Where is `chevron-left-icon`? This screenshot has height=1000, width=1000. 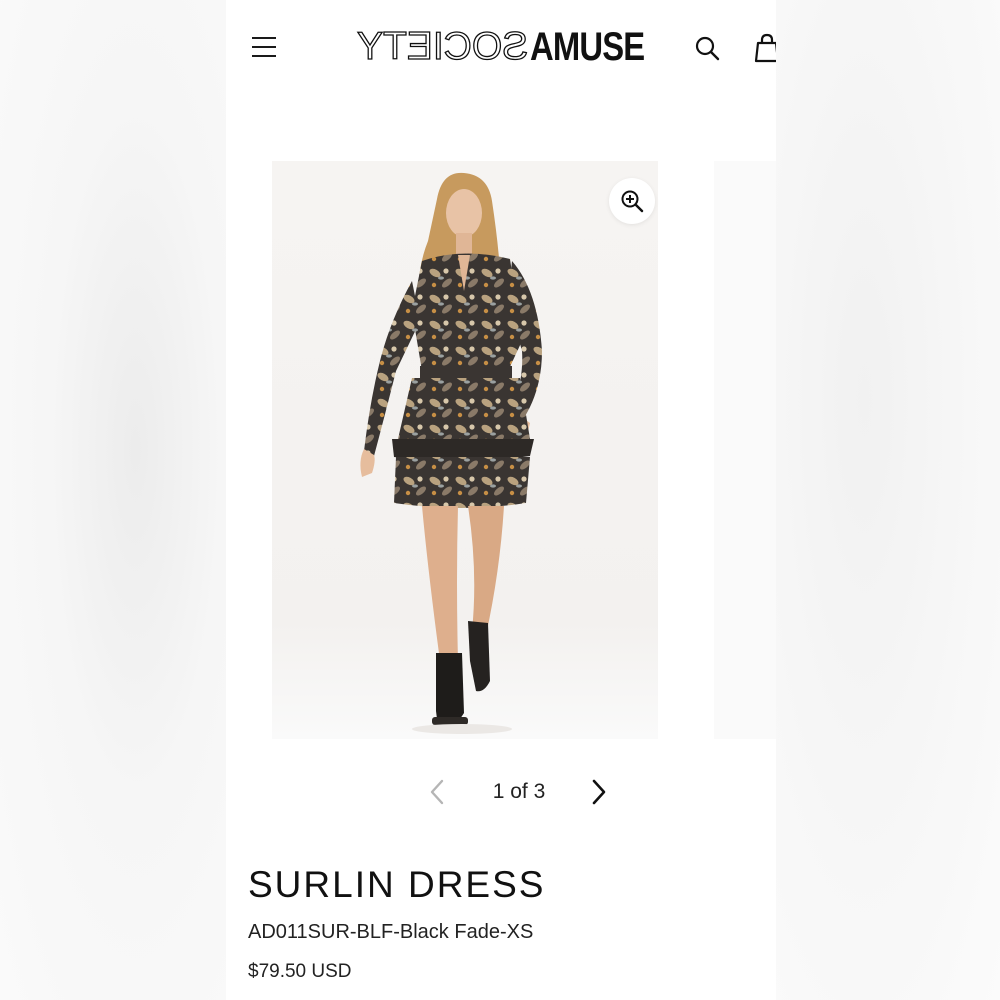
chevron-left-icon is located at coordinates (438, 792).